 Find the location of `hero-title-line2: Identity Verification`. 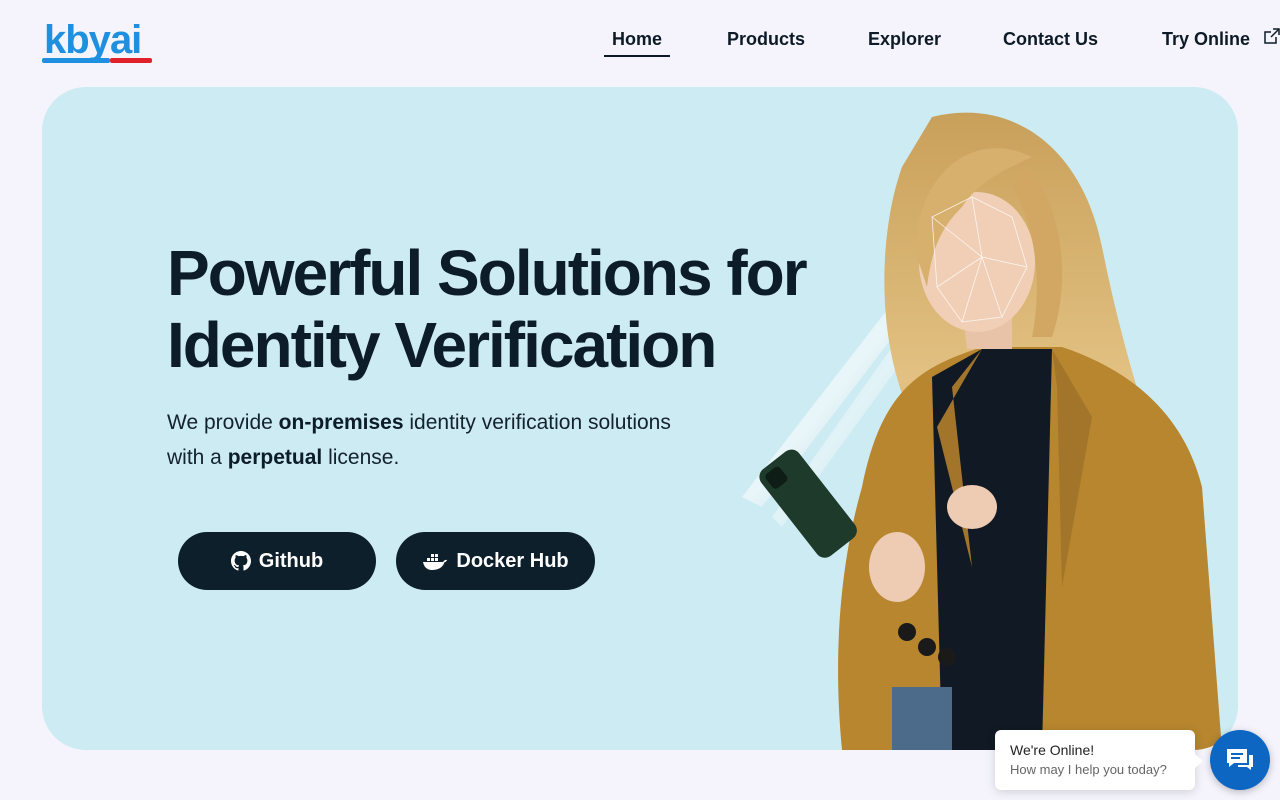

hero-title-line2: Identity Verification is located at coordinates (442, 345).